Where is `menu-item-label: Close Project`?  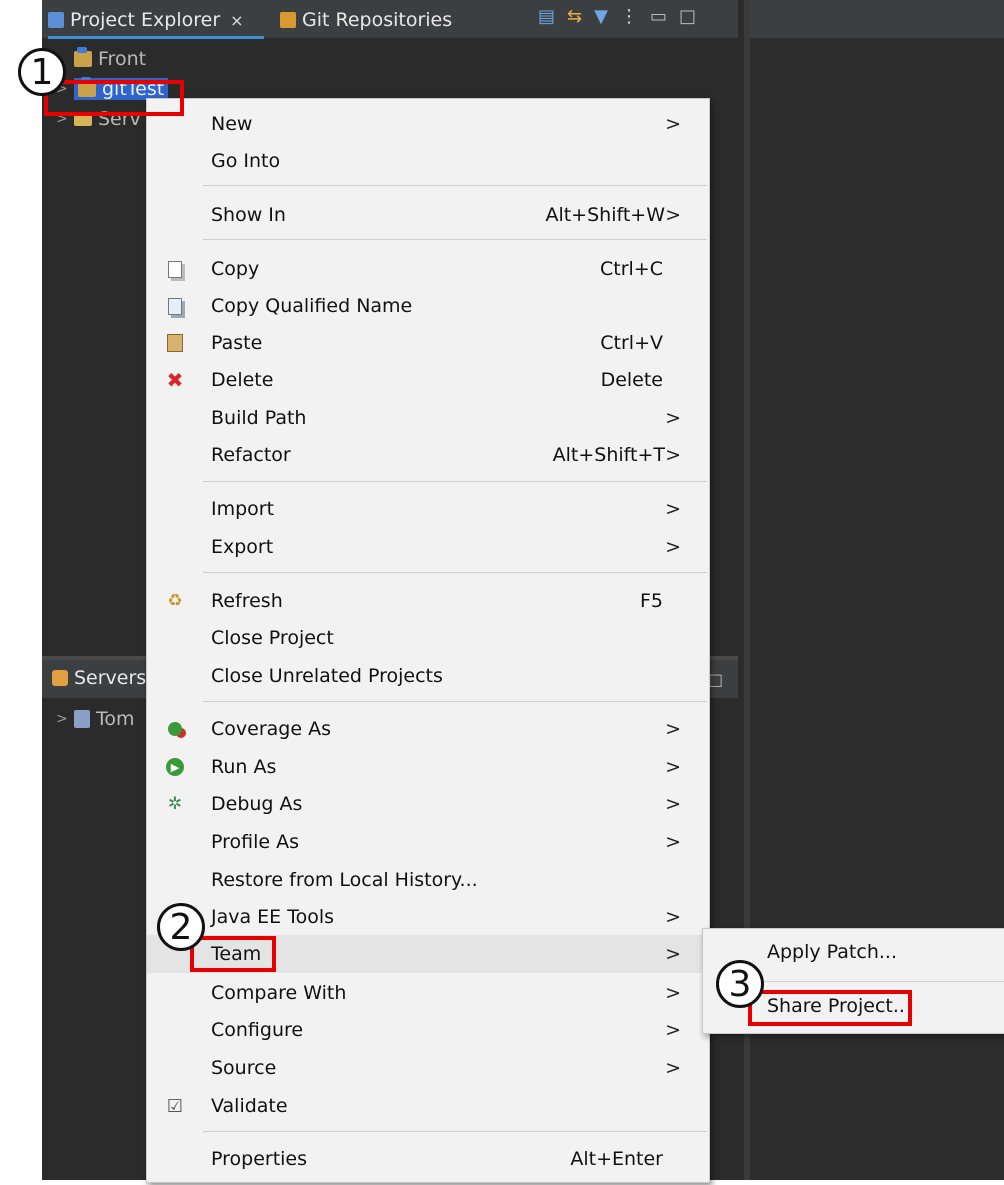
menu-item-label: Close Project is located at coordinates (272, 638).